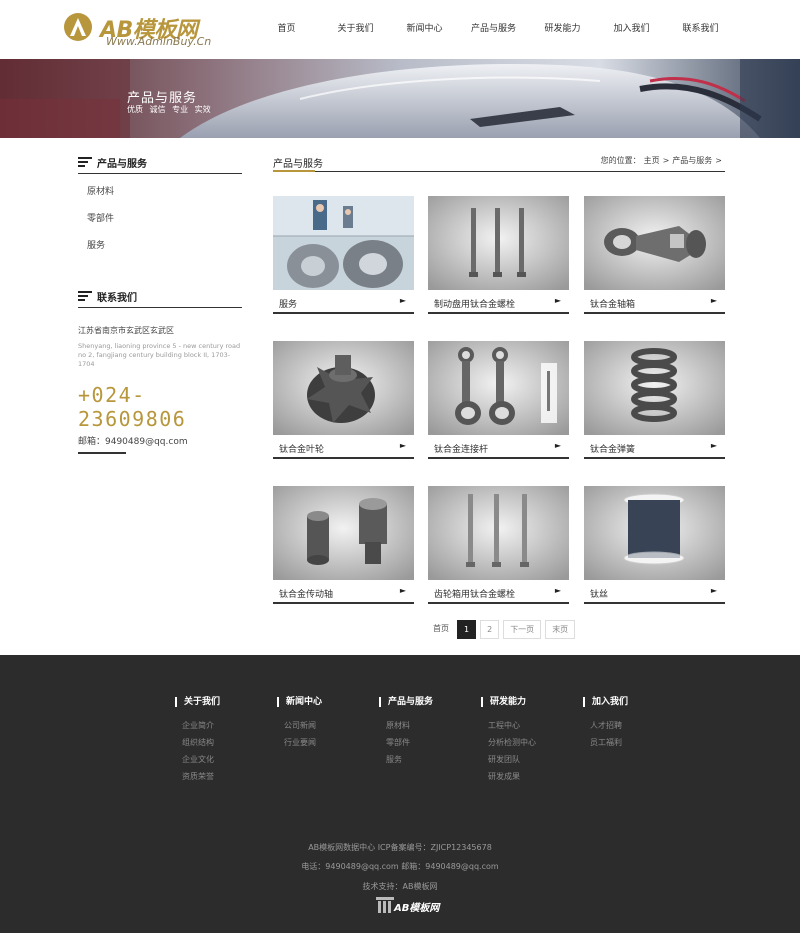 This screenshot has height=933, width=800. What do you see at coordinates (499, 161) in the screenshot?
I see `main-heading: 产品与服务 您的位置： 主页 > 产品与服务 >` at bounding box center [499, 161].